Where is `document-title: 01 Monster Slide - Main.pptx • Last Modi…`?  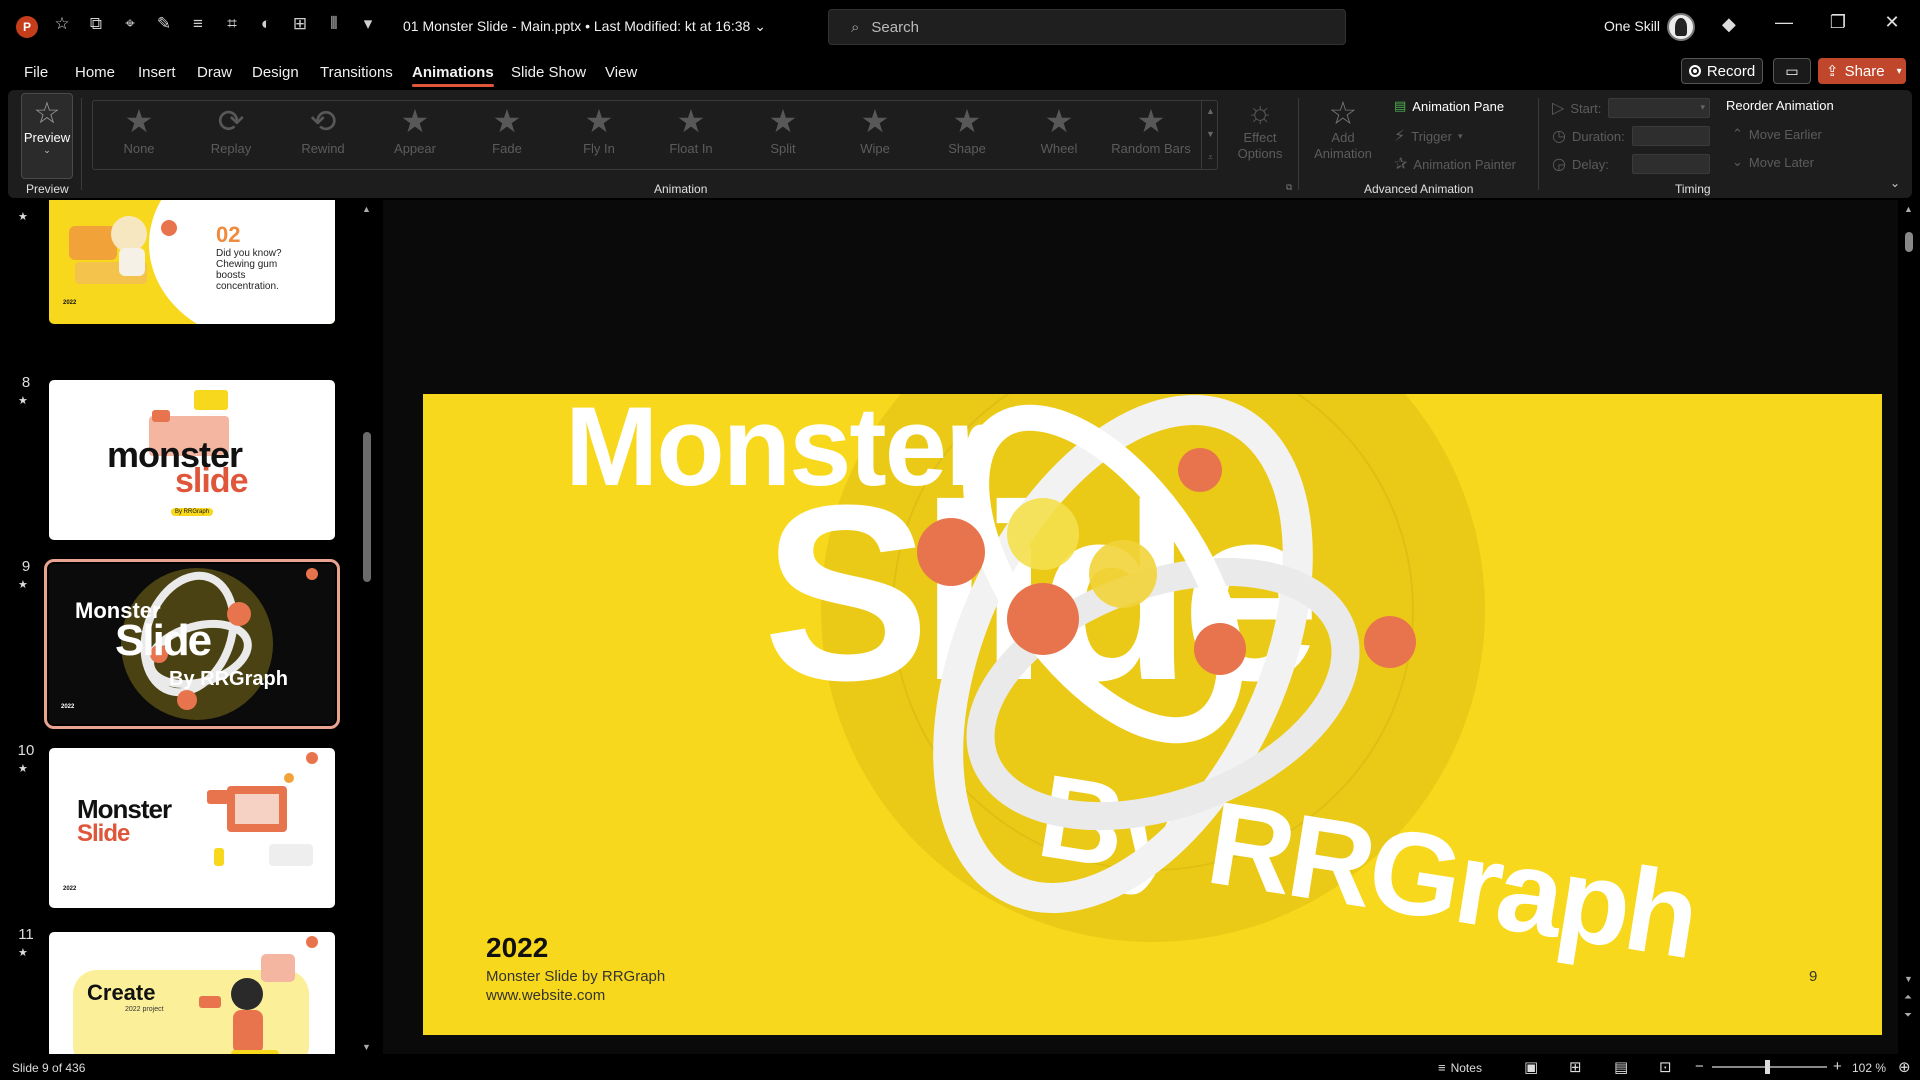
document-title: 01 Monster Slide - Main.pptx • Last Modi… is located at coordinates (584, 26).